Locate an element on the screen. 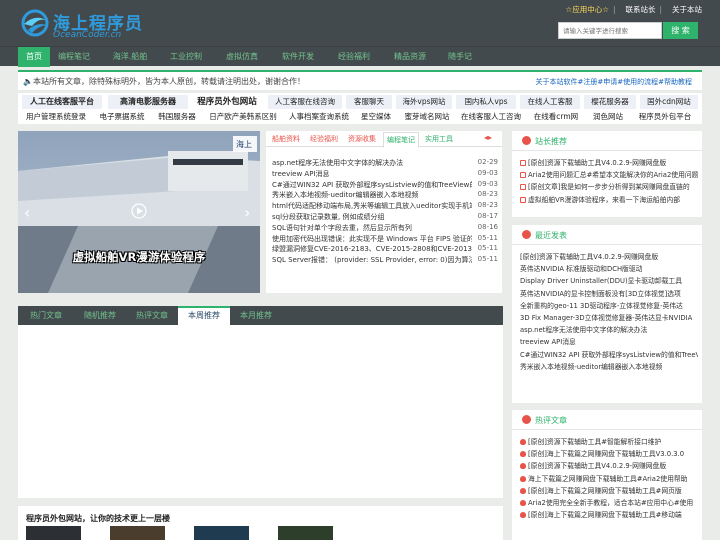 Image resolution: width=720 pixels, height=540 pixels. list-item: SQL语句针对单个字段去重，然后显示所有列 08-16 is located at coordinates (385, 228).